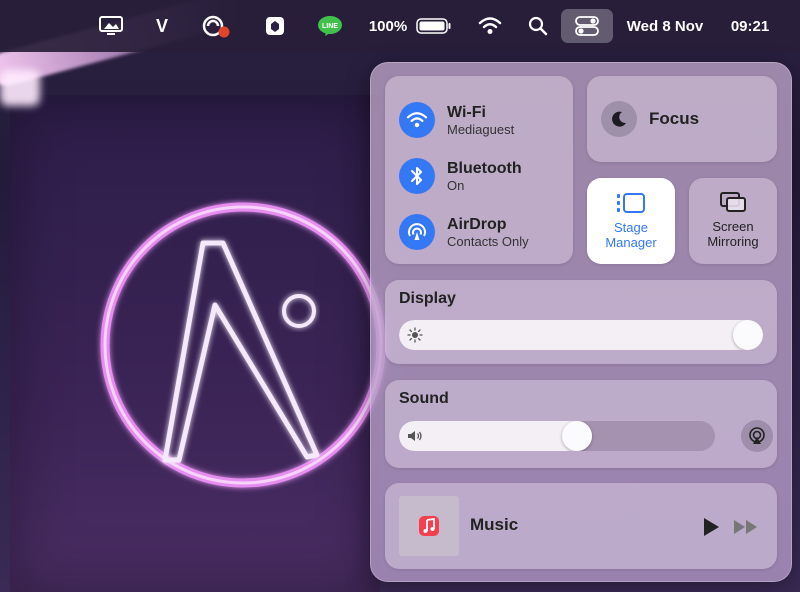  I want to click on battery-icon, so click(434, 26).